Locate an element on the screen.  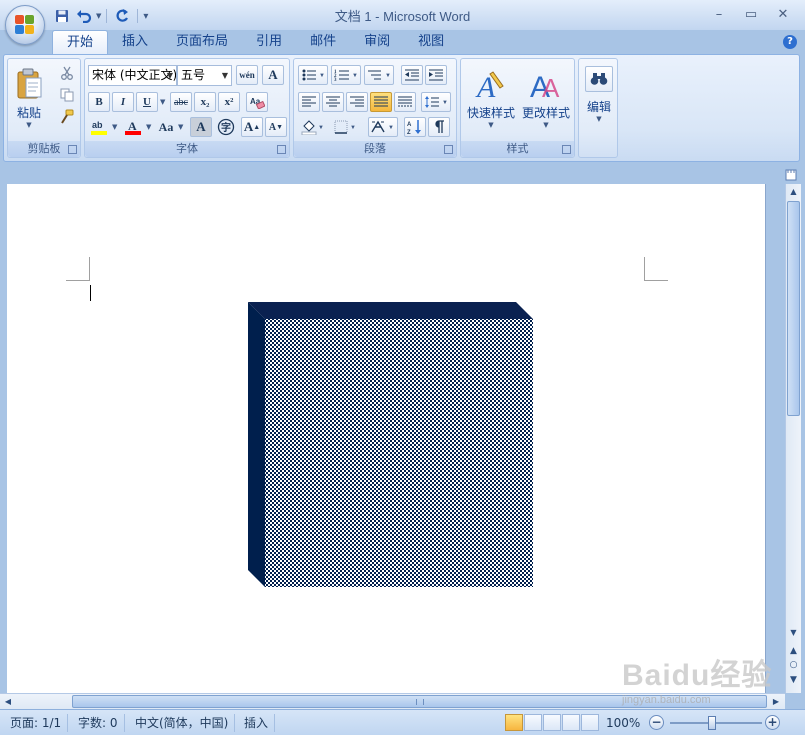
bullets-button: ▼ is located at coordinates (313, 75).